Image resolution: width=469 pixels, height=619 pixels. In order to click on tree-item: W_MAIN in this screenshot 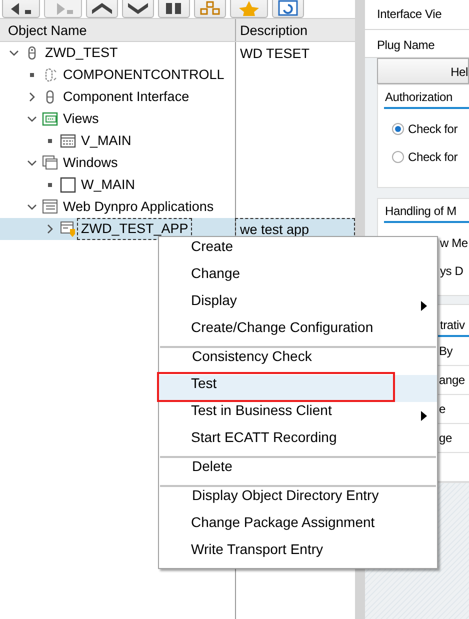, I will do `click(108, 185)`.